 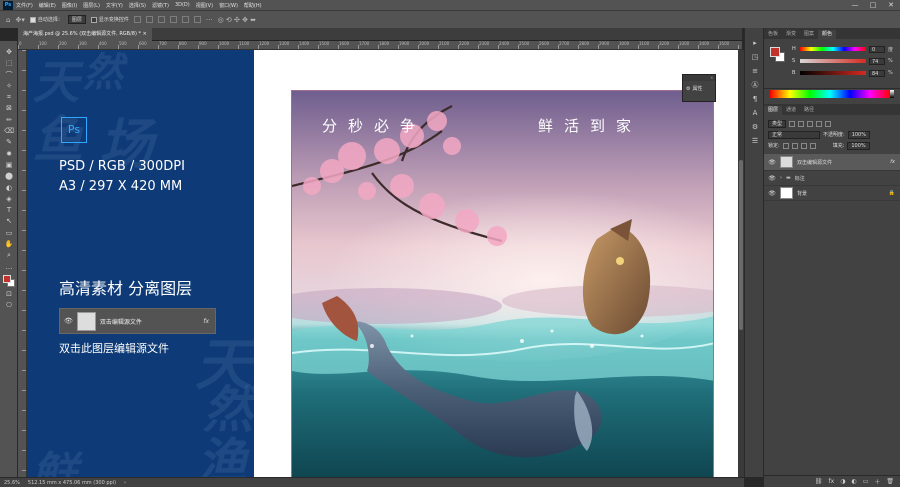 I want to click on gradient-tool-icon: ◐, so click(x=9, y=188).